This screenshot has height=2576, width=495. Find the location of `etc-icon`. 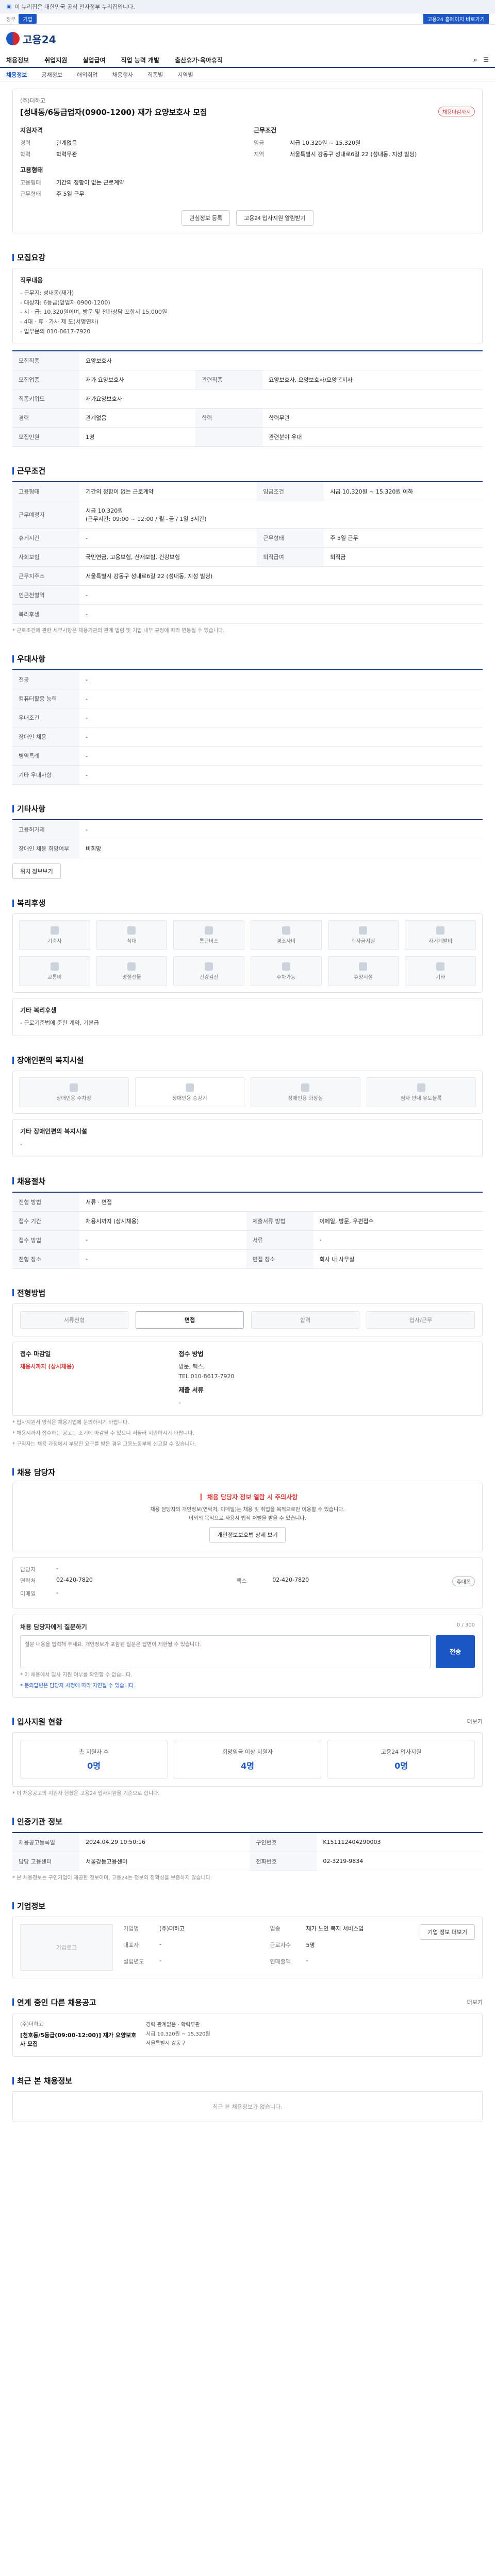

etc-icon is located at coordinates (441, 966).